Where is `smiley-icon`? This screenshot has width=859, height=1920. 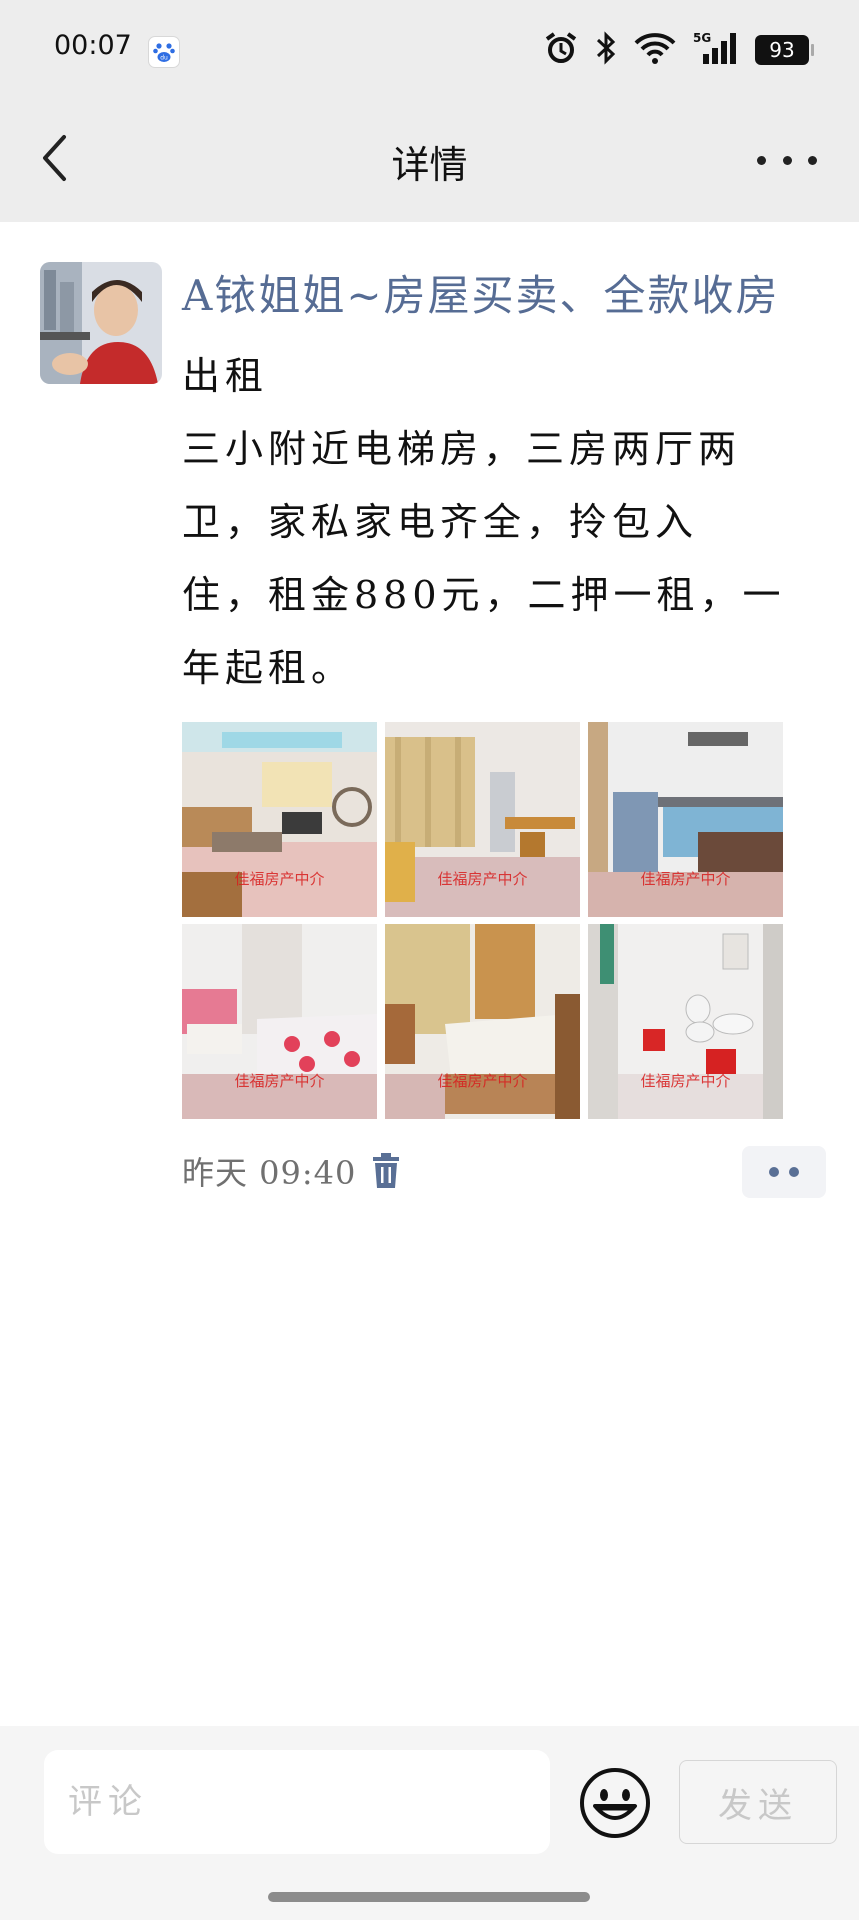 smiley-icon is located at coordinates (615, 1803).